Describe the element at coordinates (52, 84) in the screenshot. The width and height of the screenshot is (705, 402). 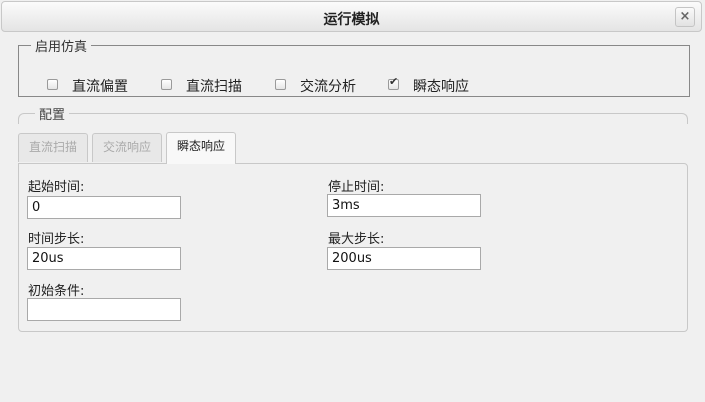
I see `dc-bias-checkbox` at that location.